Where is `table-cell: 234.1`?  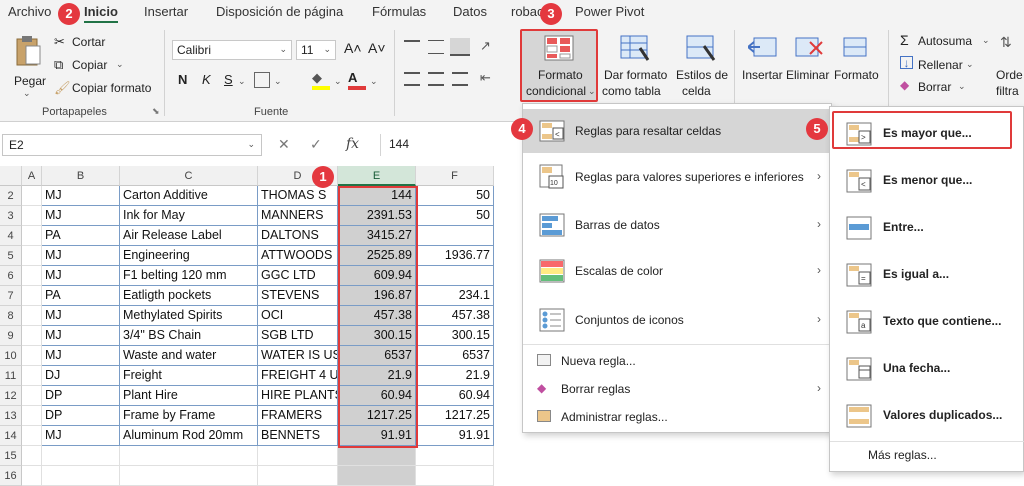 table-cell: 234.1 is located at coordinates (455, 296).